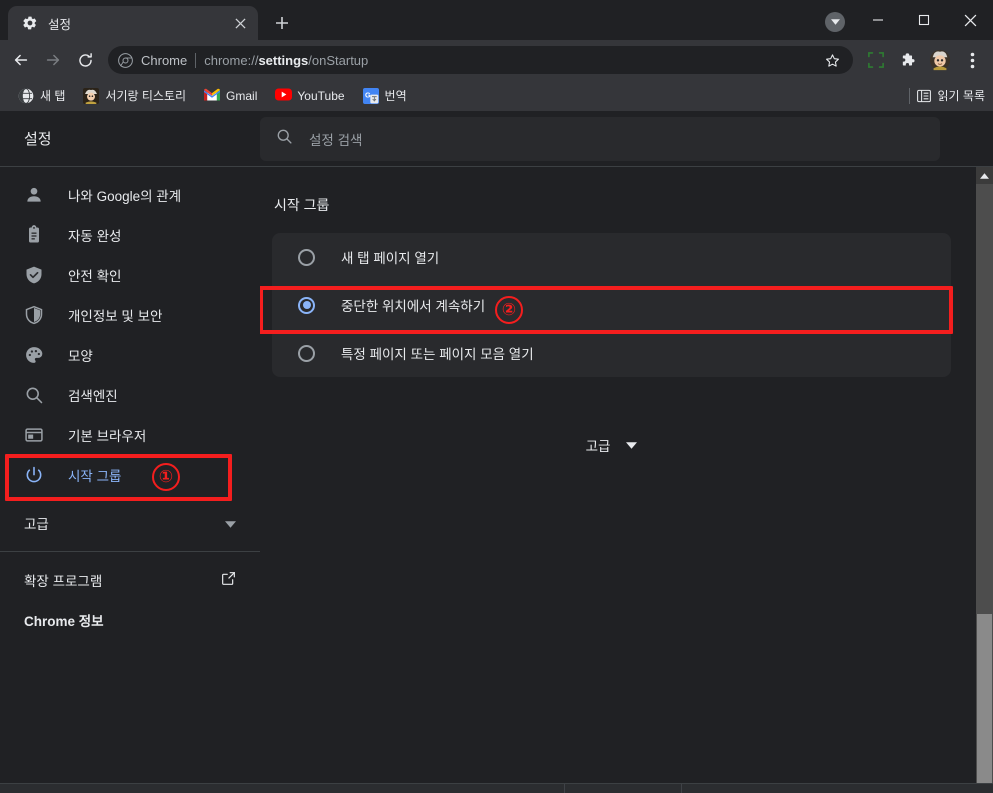 This screenshot has width=993, height=793. Describe the element at coordinates (876, 60) in the screenshot. I see `screen-capture-icon` at that location.